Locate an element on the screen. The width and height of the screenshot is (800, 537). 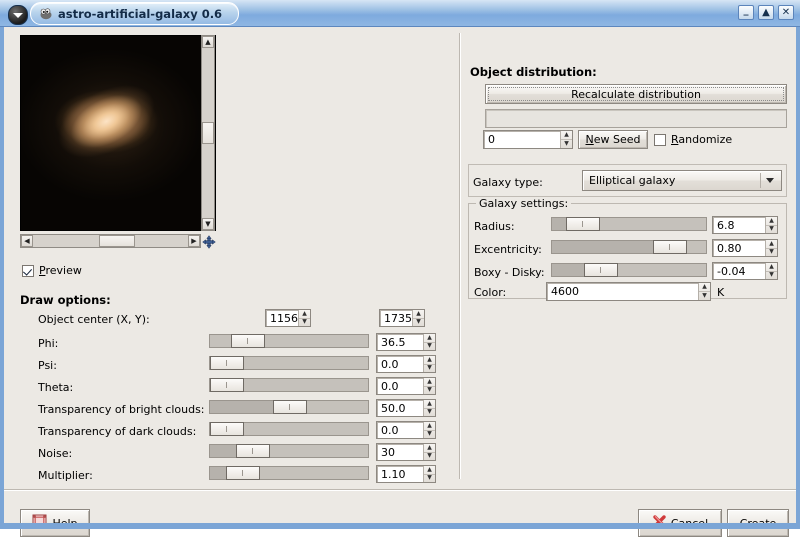
draw-row-stepper-0: ▲ ▼ is located at coordinates (429, 342).